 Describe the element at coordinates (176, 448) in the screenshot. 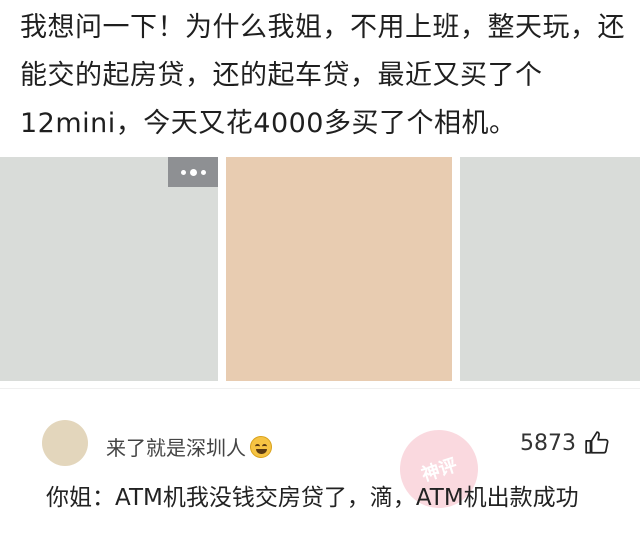

I see `username-label: 来了就是深圳人` at that location.